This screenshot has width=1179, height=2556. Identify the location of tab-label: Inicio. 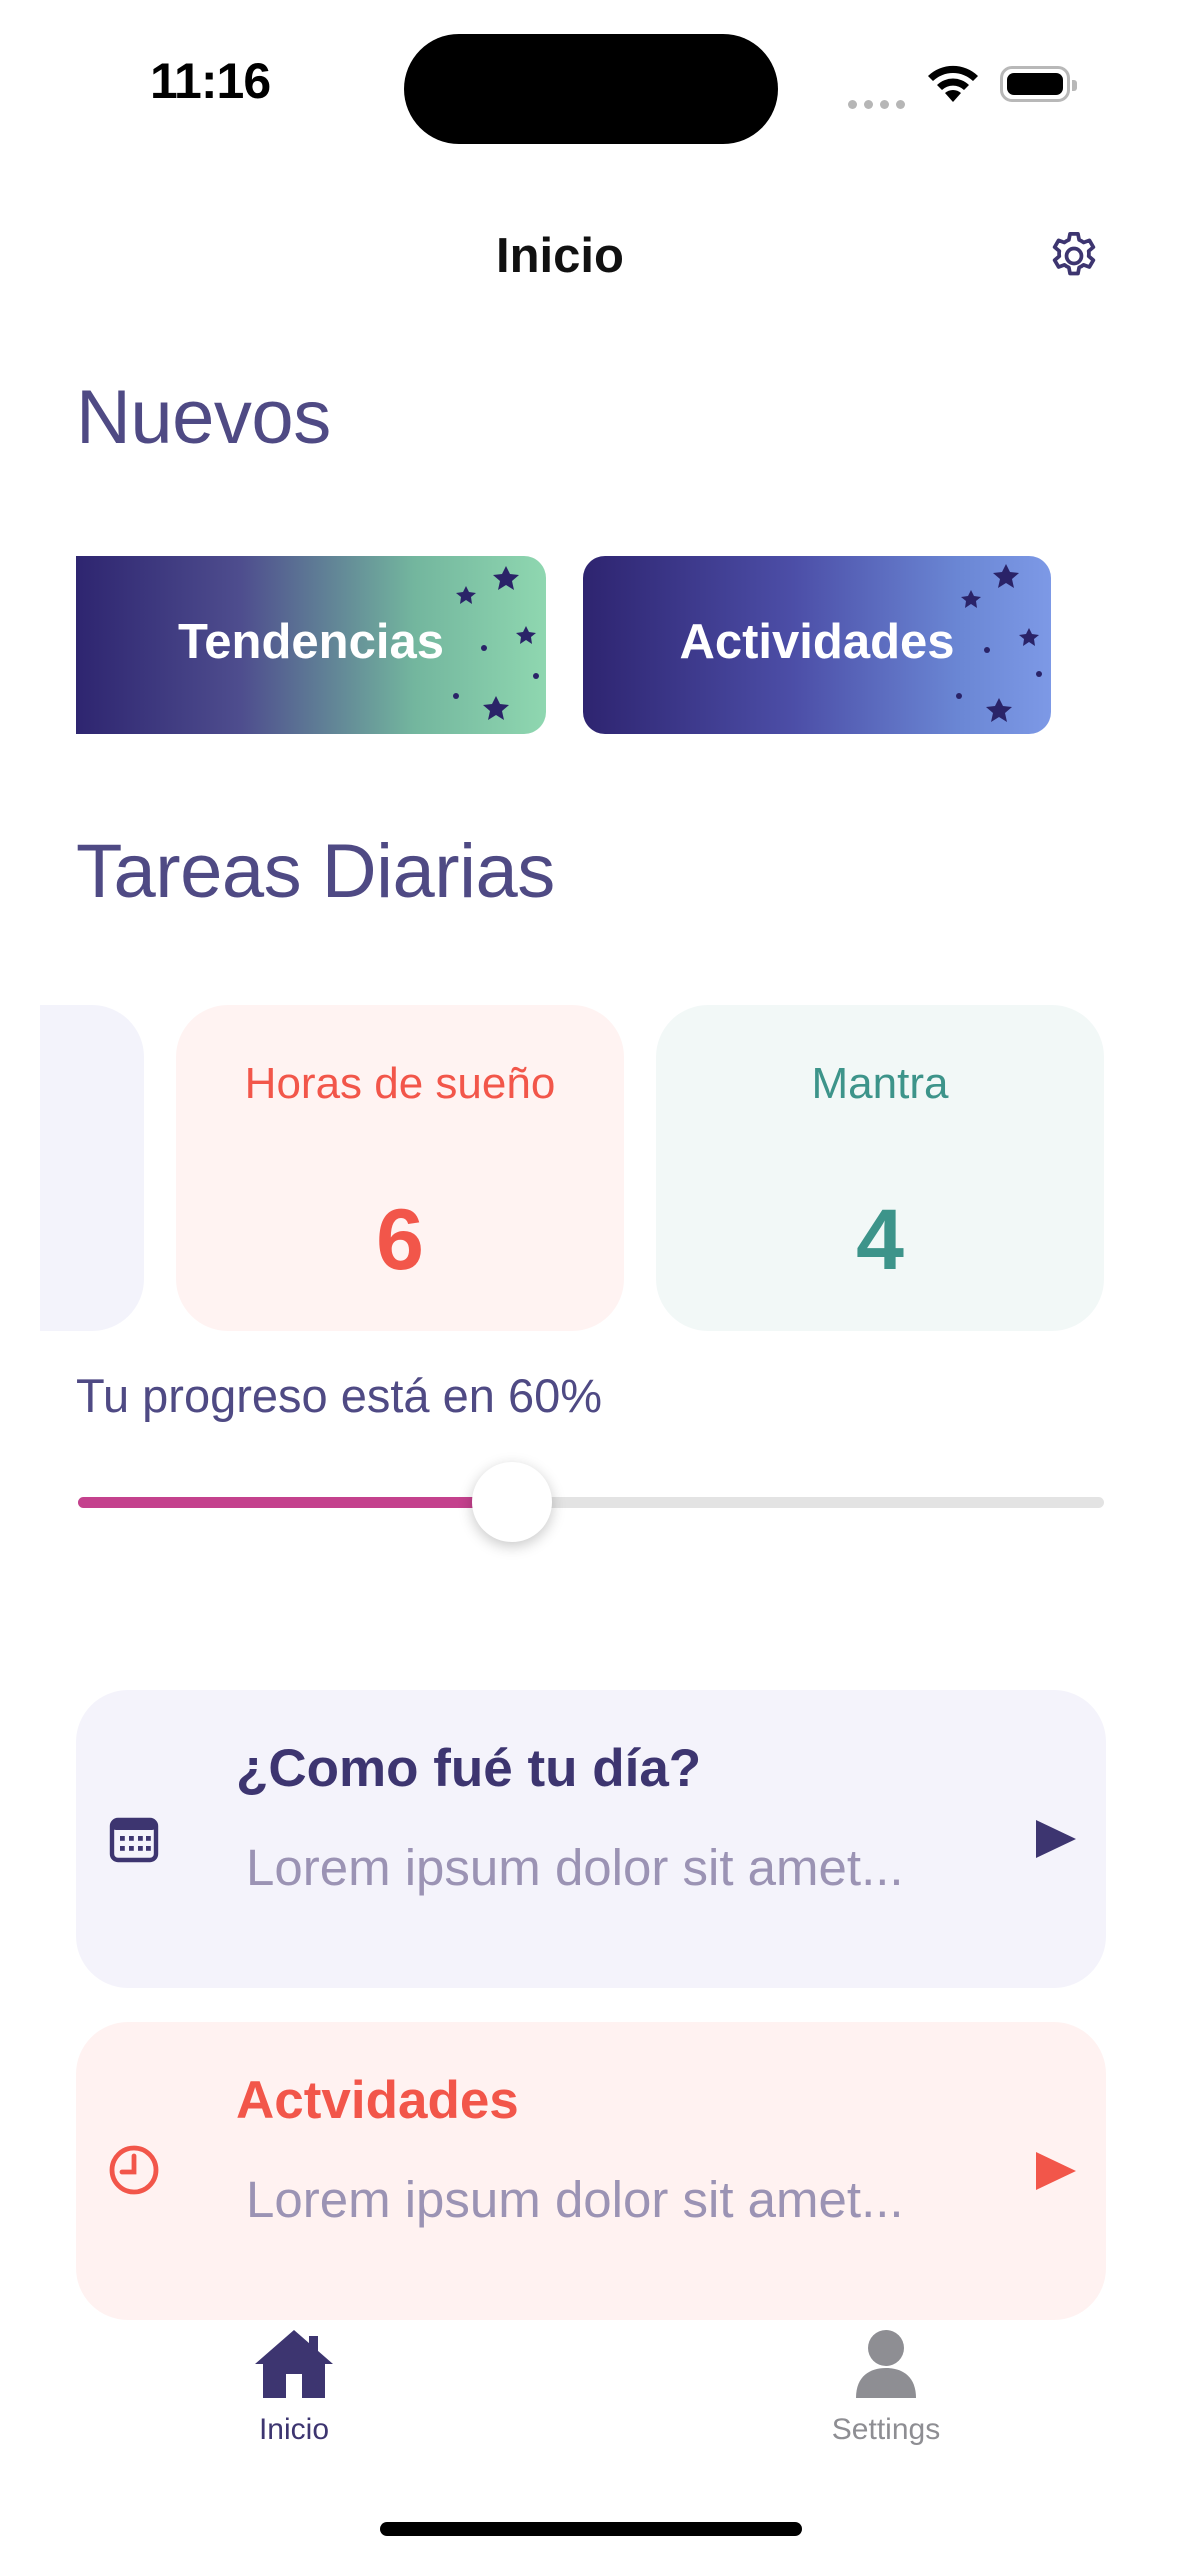
(294, 2429).